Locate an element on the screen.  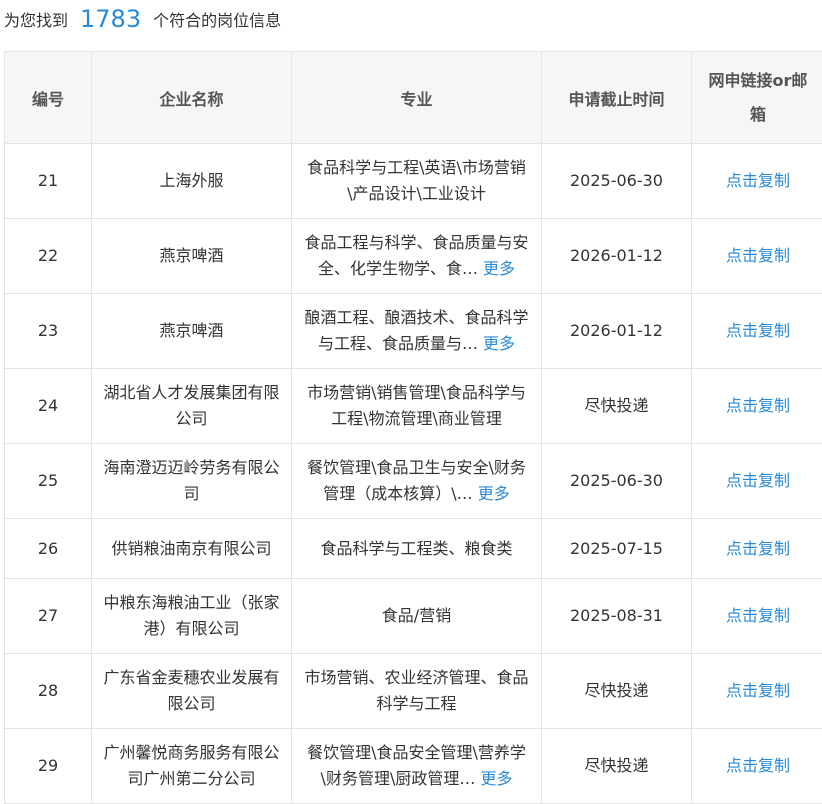
major-text: 食品科学与工程\英语\市场营销\产品设计\工业设计 is located at coordinates (416, 181).